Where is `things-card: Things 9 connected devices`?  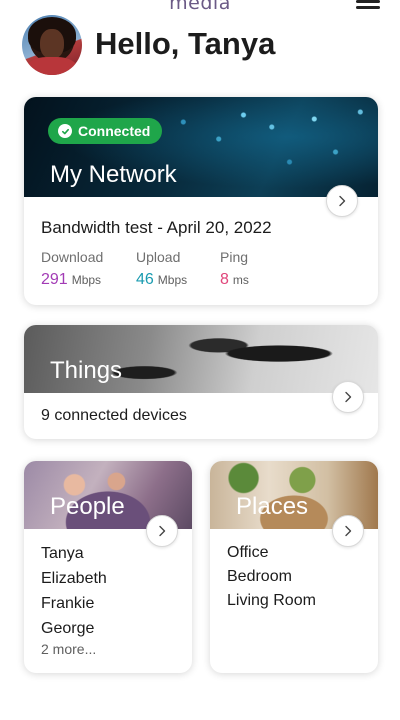 things-card: Things 9 connected devices is located at coordinates (201, 382).